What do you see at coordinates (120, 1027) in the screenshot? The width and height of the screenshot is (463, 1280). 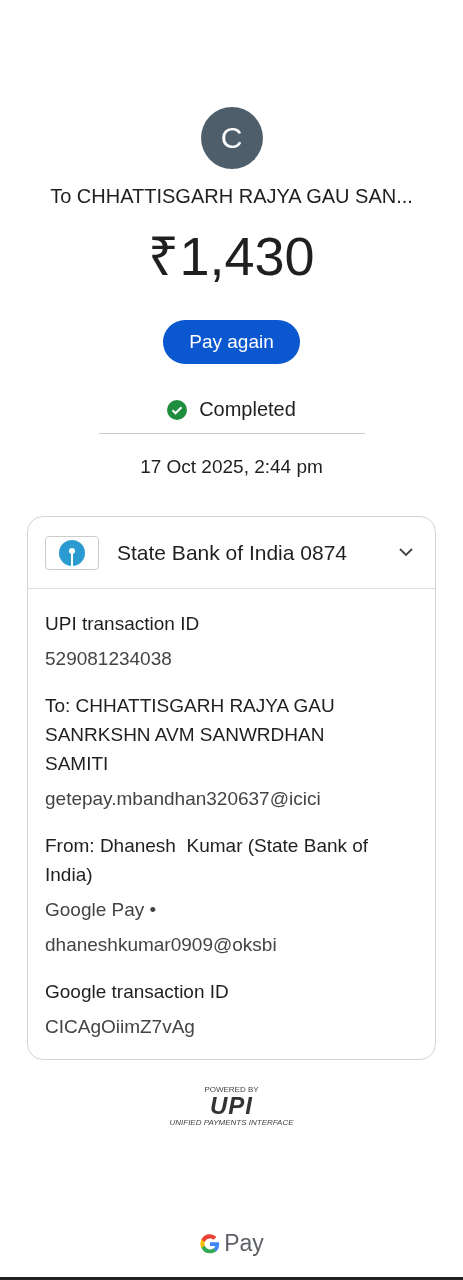 I see `detail-value: CICAgOiimZ7vAg` at bounding box center [120, 1027].